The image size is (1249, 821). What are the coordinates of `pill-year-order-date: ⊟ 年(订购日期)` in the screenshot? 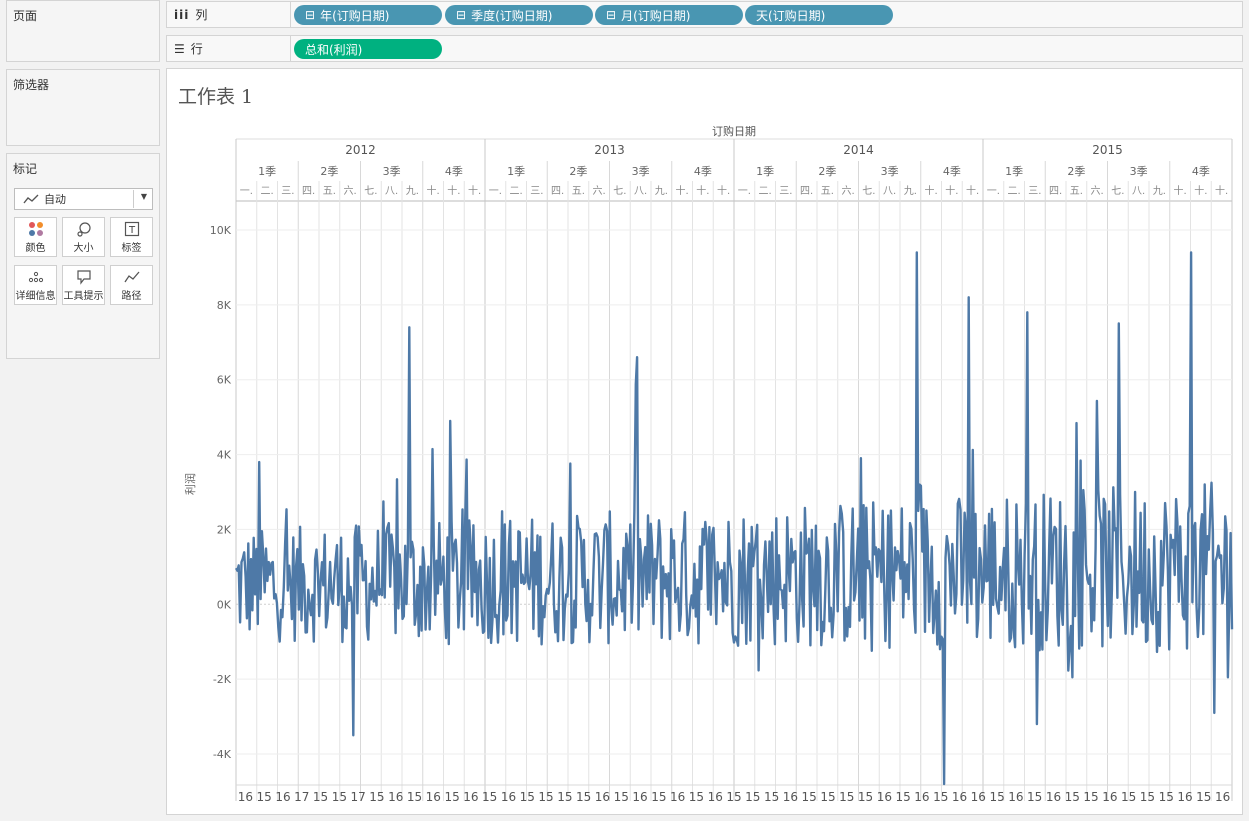 It's located at (368, 15).